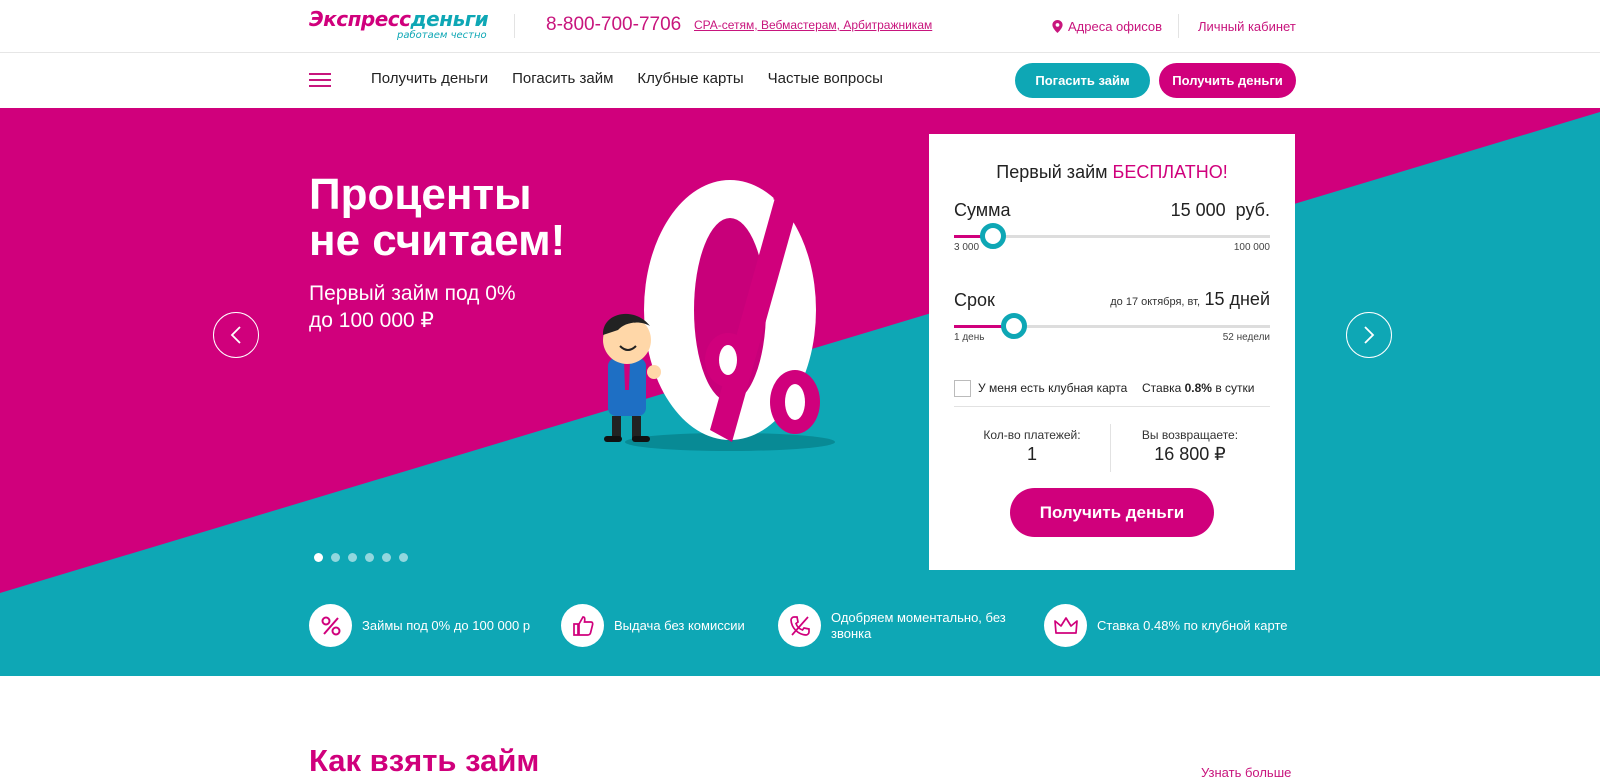 The height and width of the screenshot is (780, 1600). I want to click on amount-min-label: 3 000, so click(967, 247).